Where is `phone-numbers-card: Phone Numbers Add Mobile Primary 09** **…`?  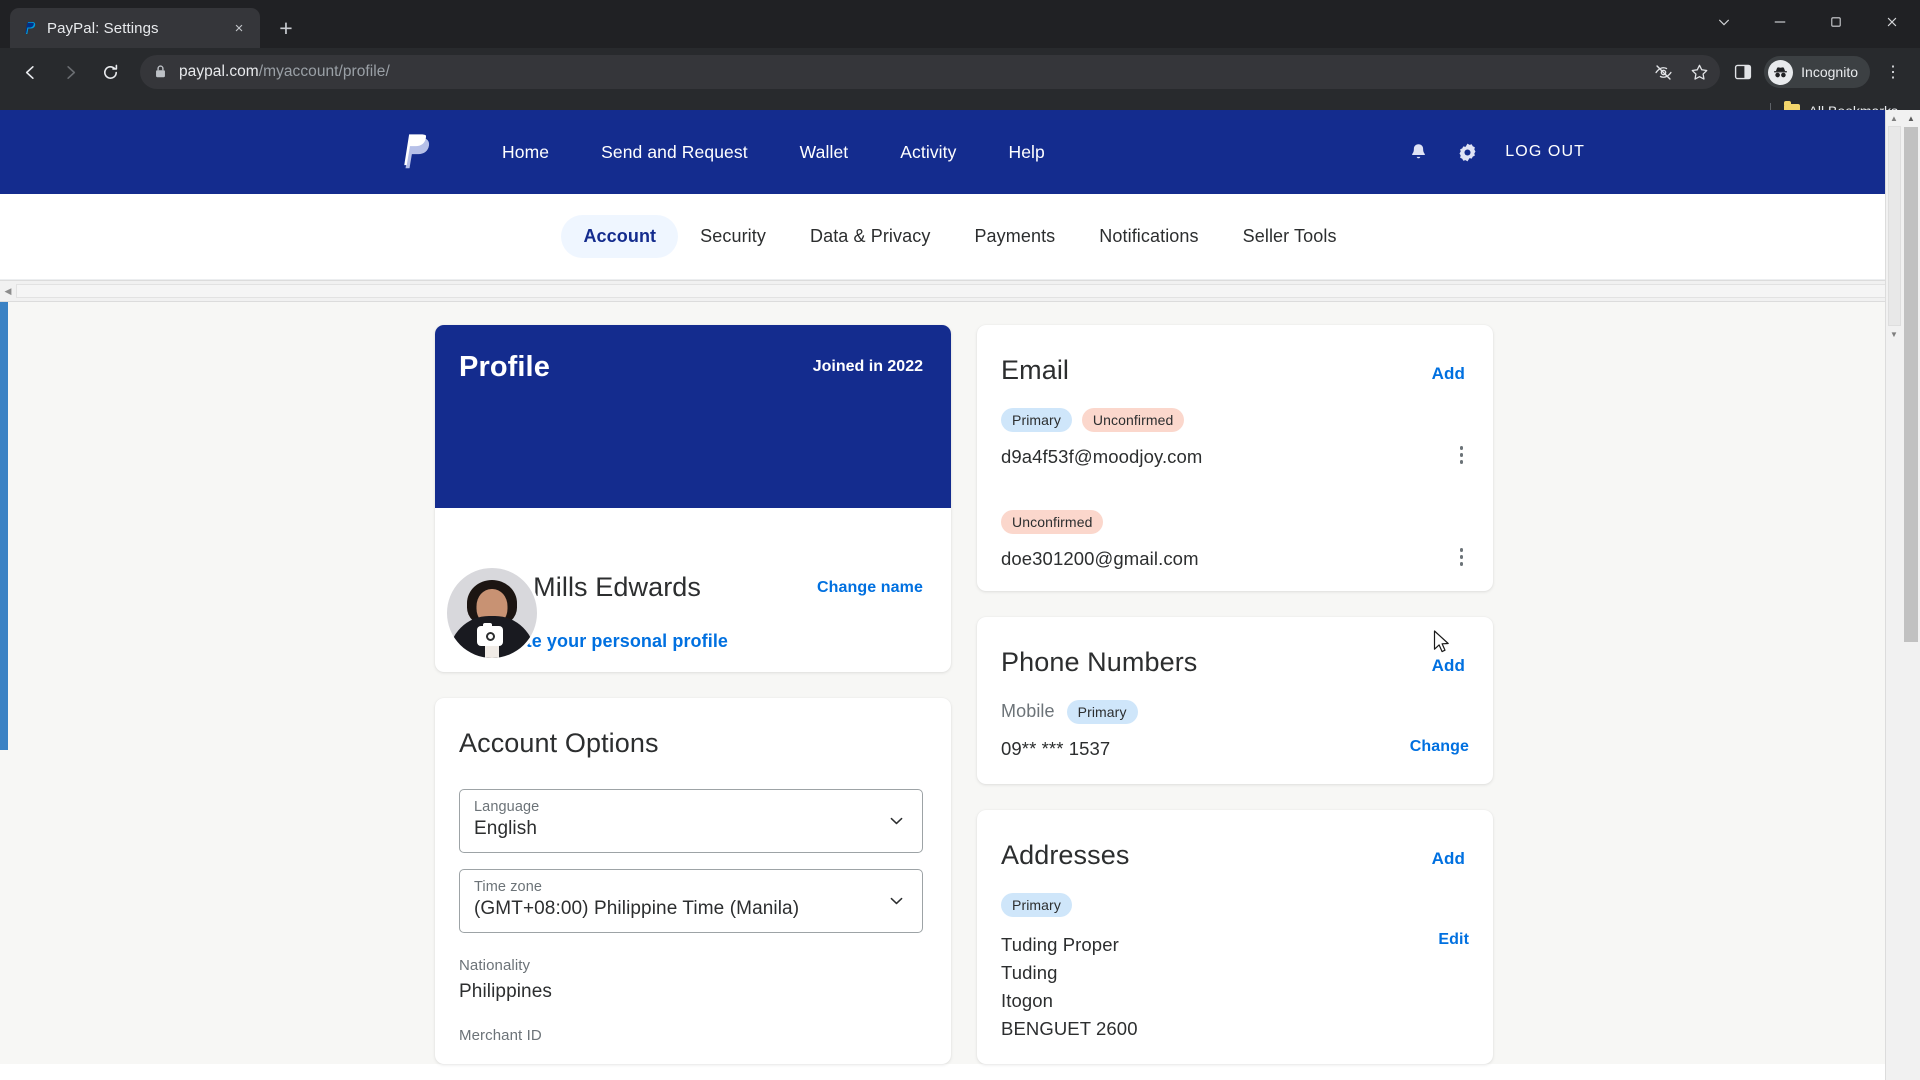
phone-numbers-card: Phone Numbers Add Mobile Primary 09** **… is located at coordinates (1235, 700).